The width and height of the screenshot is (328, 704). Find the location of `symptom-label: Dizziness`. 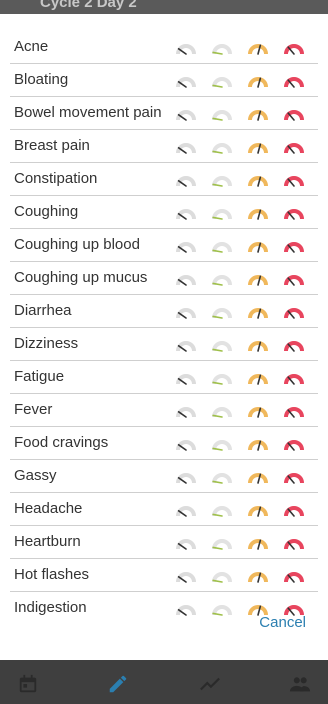

symptom-label: Dizziness is located at coordinates (46, 343).